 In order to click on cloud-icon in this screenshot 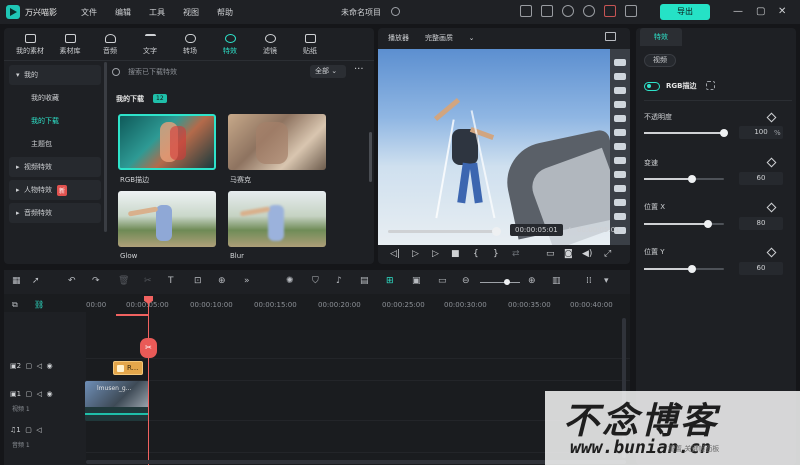, I will do `click(568, 11)`.